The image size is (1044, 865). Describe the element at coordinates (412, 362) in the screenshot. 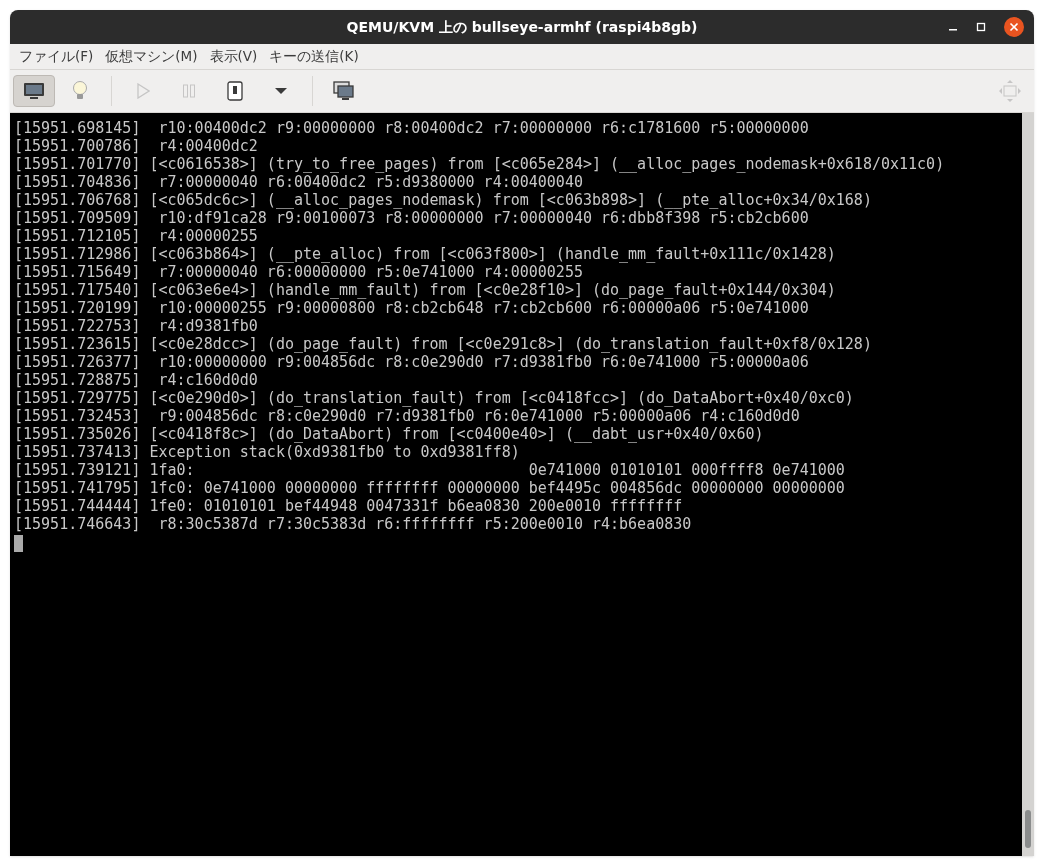

I see `console-line: [15951.726377] r10:00000000 r9:004856dc r8:c0e290d0 r7:d9381fb0 r6:0e741000 r5:00000a06` at that location.